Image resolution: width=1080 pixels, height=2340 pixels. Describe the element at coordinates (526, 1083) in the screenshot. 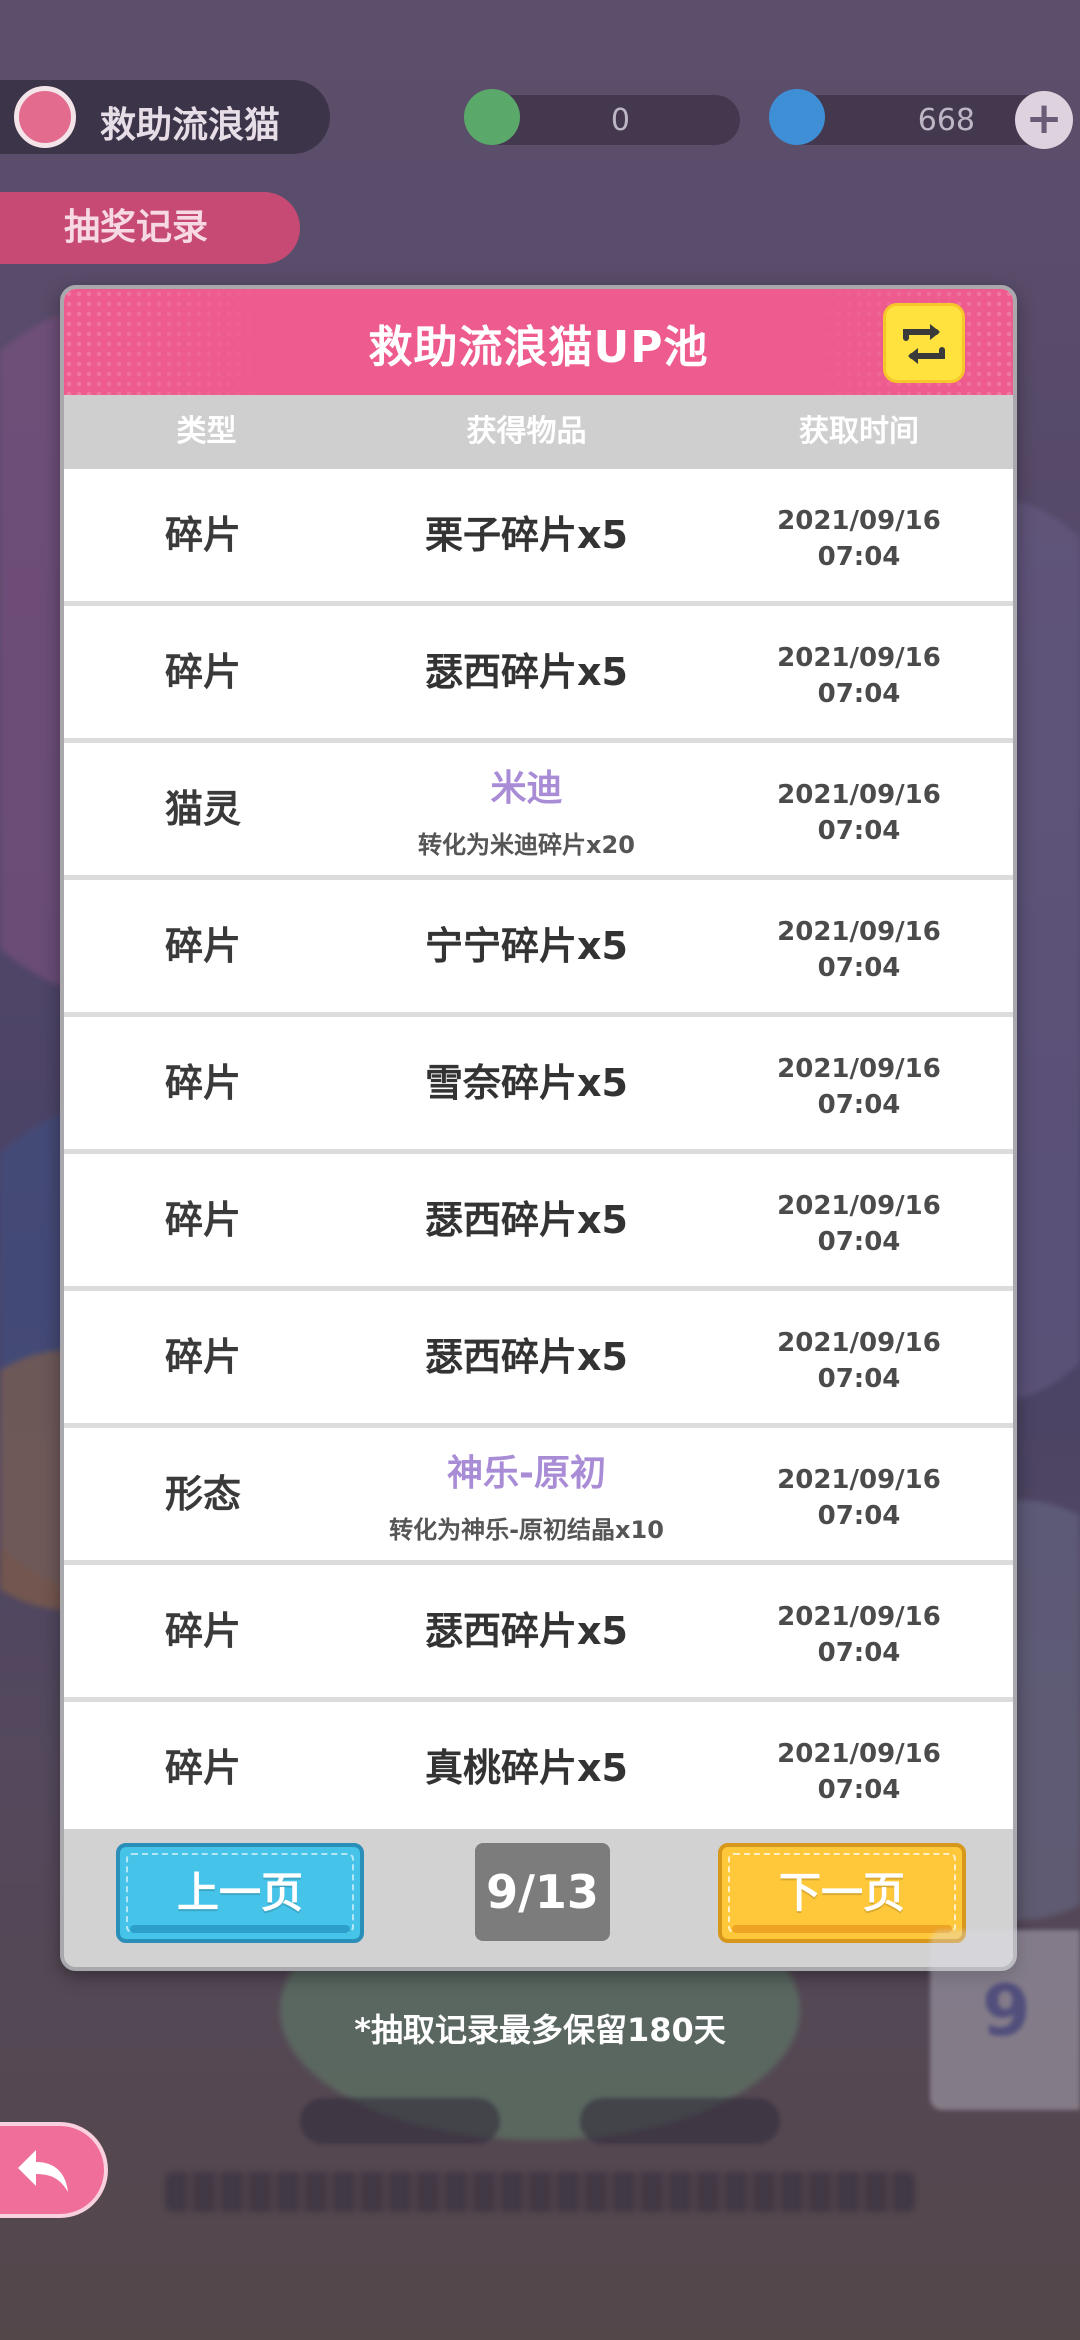

I see `row-item: 雪奈碎片x5` at that location.